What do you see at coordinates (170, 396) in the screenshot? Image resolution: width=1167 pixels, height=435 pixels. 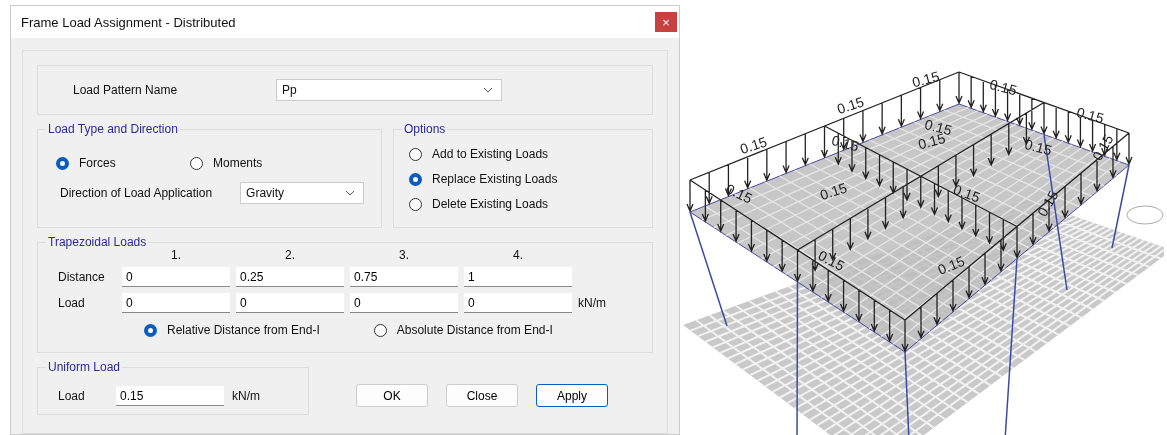 I see `input-field: 0.15` at bounding box center [170, 396].